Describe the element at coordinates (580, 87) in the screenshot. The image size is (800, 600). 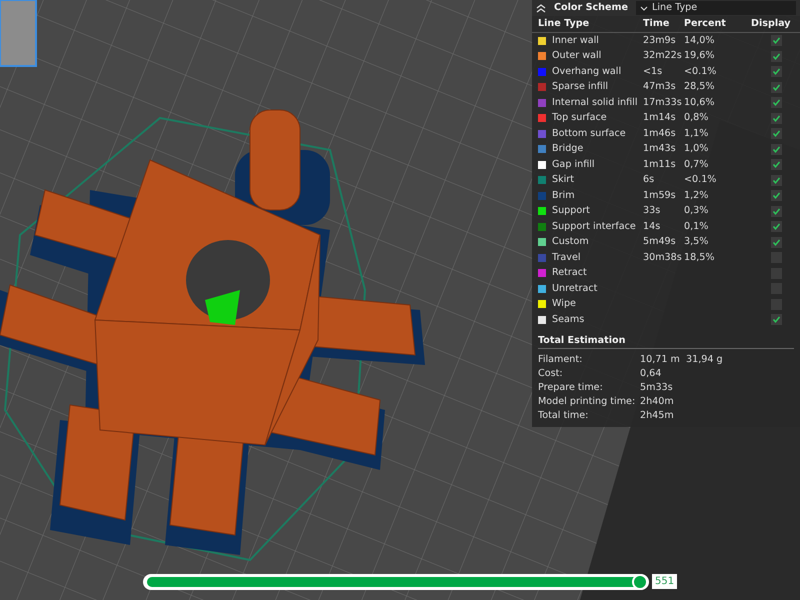
I see `line-type-label: Sparse infill` at that location.